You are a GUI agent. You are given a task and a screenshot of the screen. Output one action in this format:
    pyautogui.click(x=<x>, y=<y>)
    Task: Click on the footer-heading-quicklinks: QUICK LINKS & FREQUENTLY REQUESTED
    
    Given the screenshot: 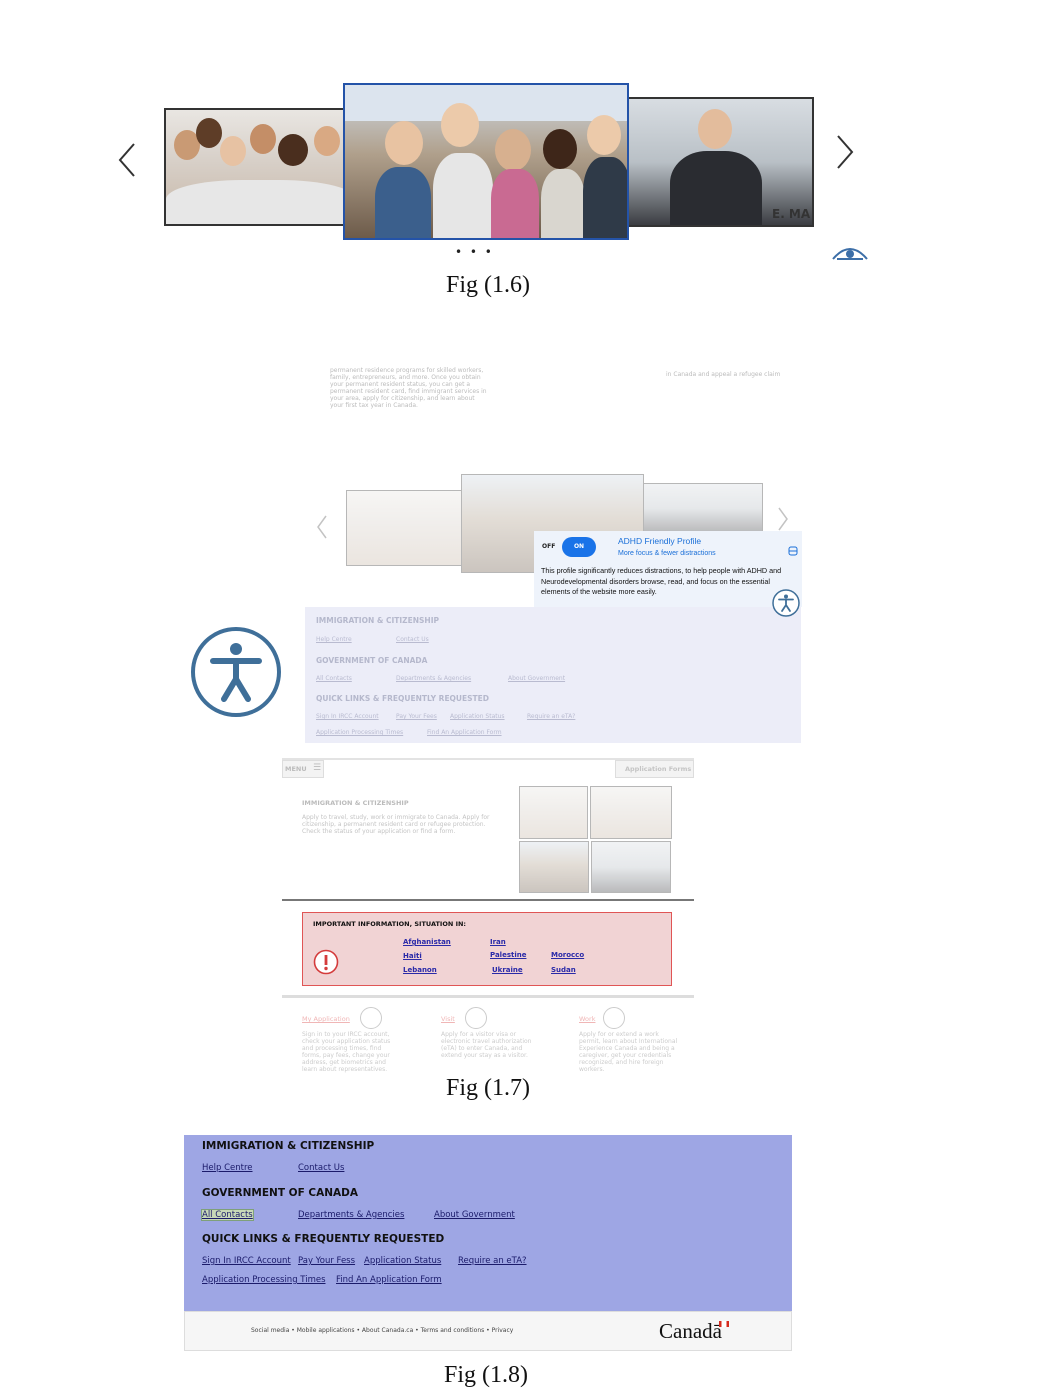 What is the action you would take?
    pyautogui.click(x=323, y=1239)
    